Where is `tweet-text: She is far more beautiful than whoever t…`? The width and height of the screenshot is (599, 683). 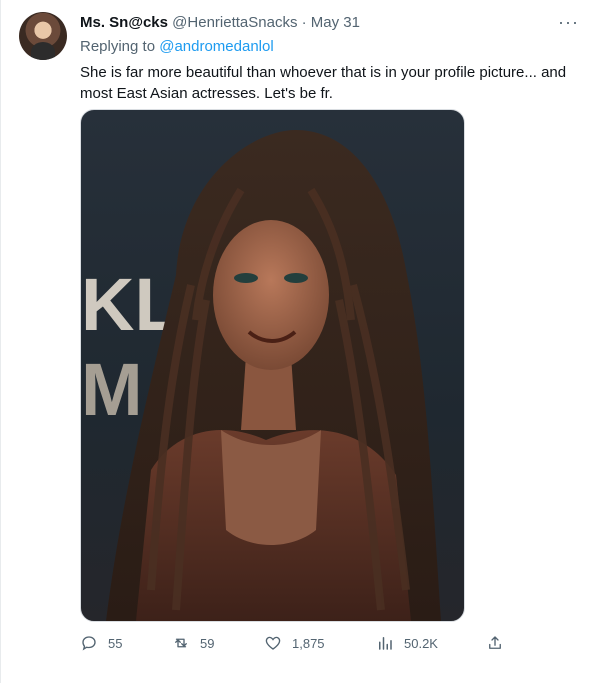
tweet-text: She is far more beautiful than whoever t… is located at coordinates (323, 83).